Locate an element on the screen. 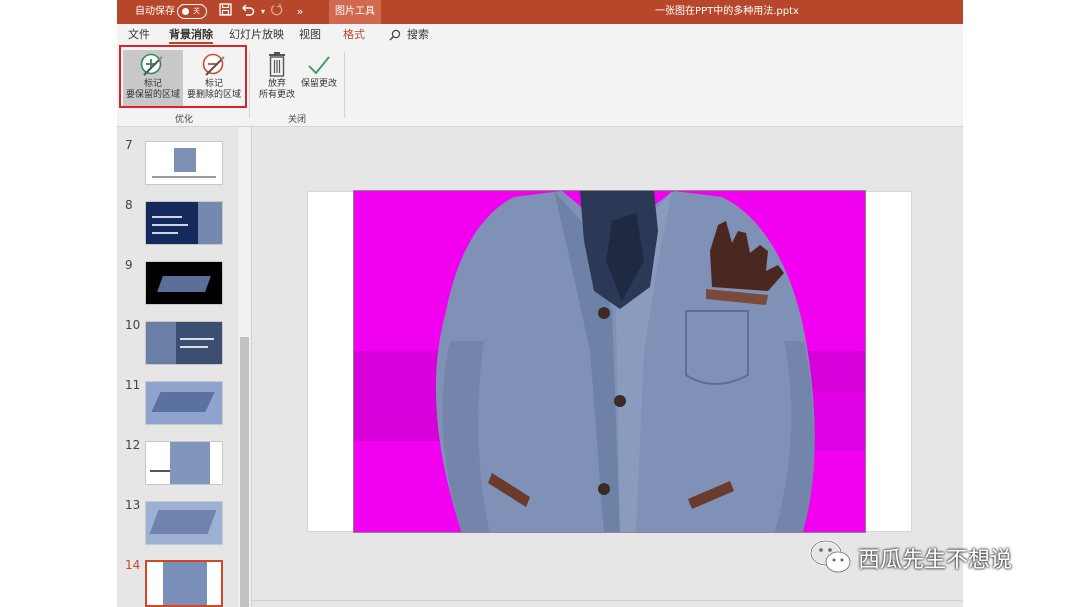  slide-number: 11 is located at coordinates (133, 385).